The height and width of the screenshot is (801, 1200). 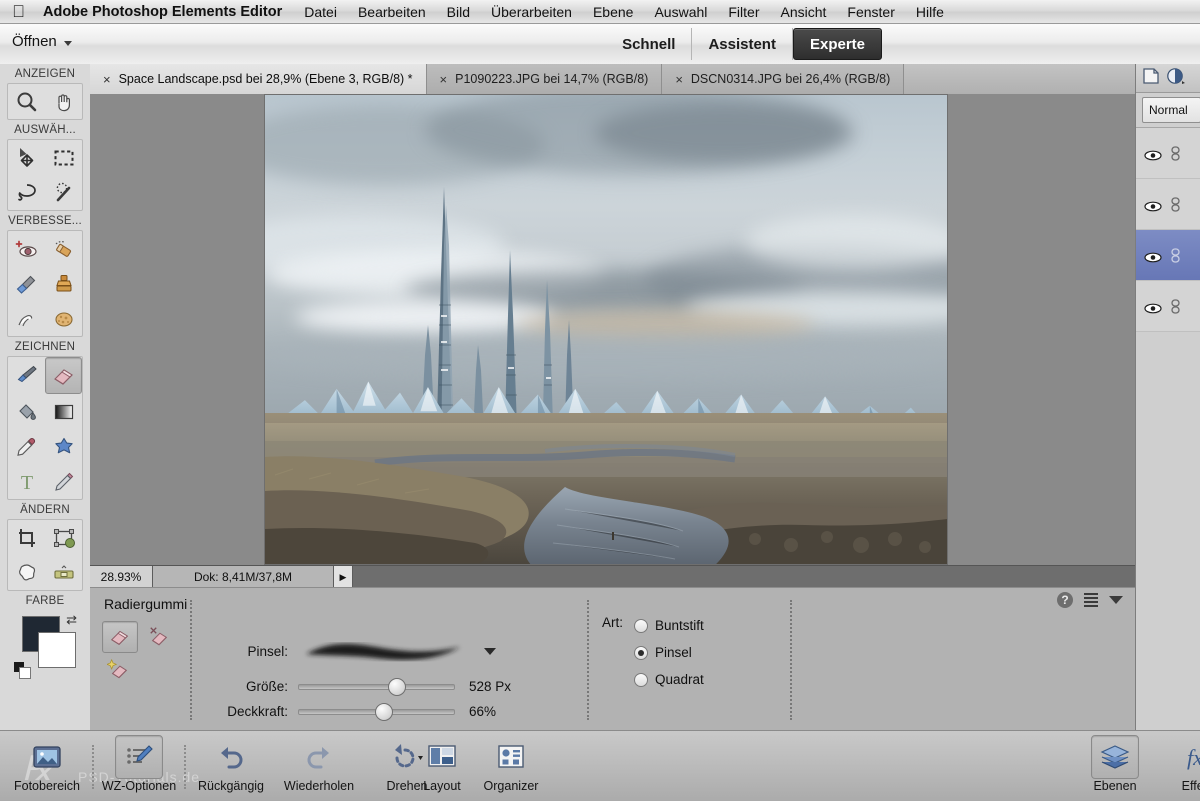 I want to click on paint-bucket-tool, so click(x=26, y=411).